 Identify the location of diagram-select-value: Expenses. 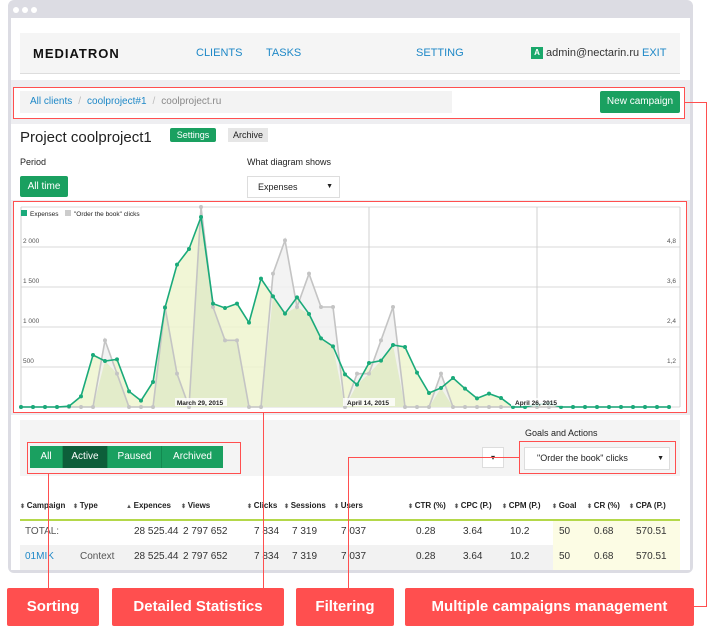
(278, 187).